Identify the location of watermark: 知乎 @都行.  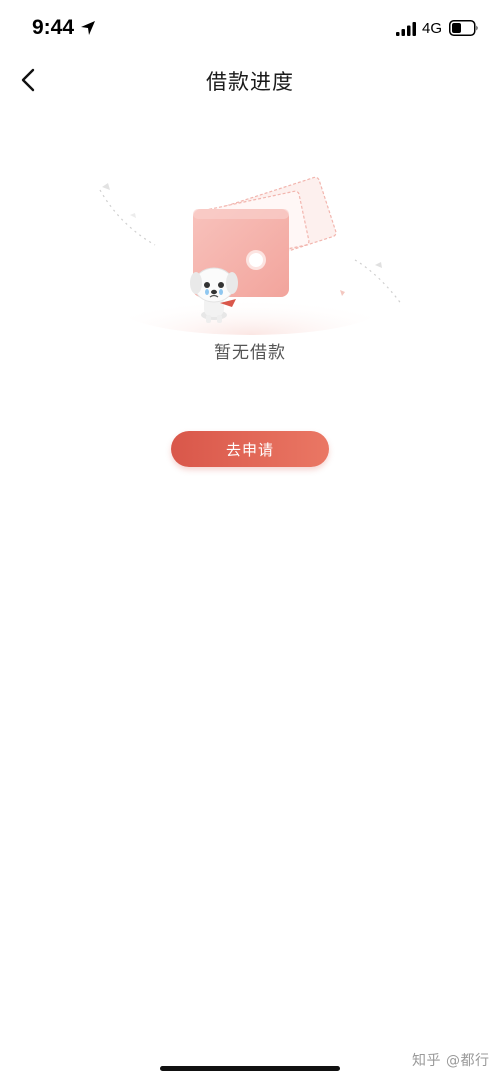
(451, 1061).